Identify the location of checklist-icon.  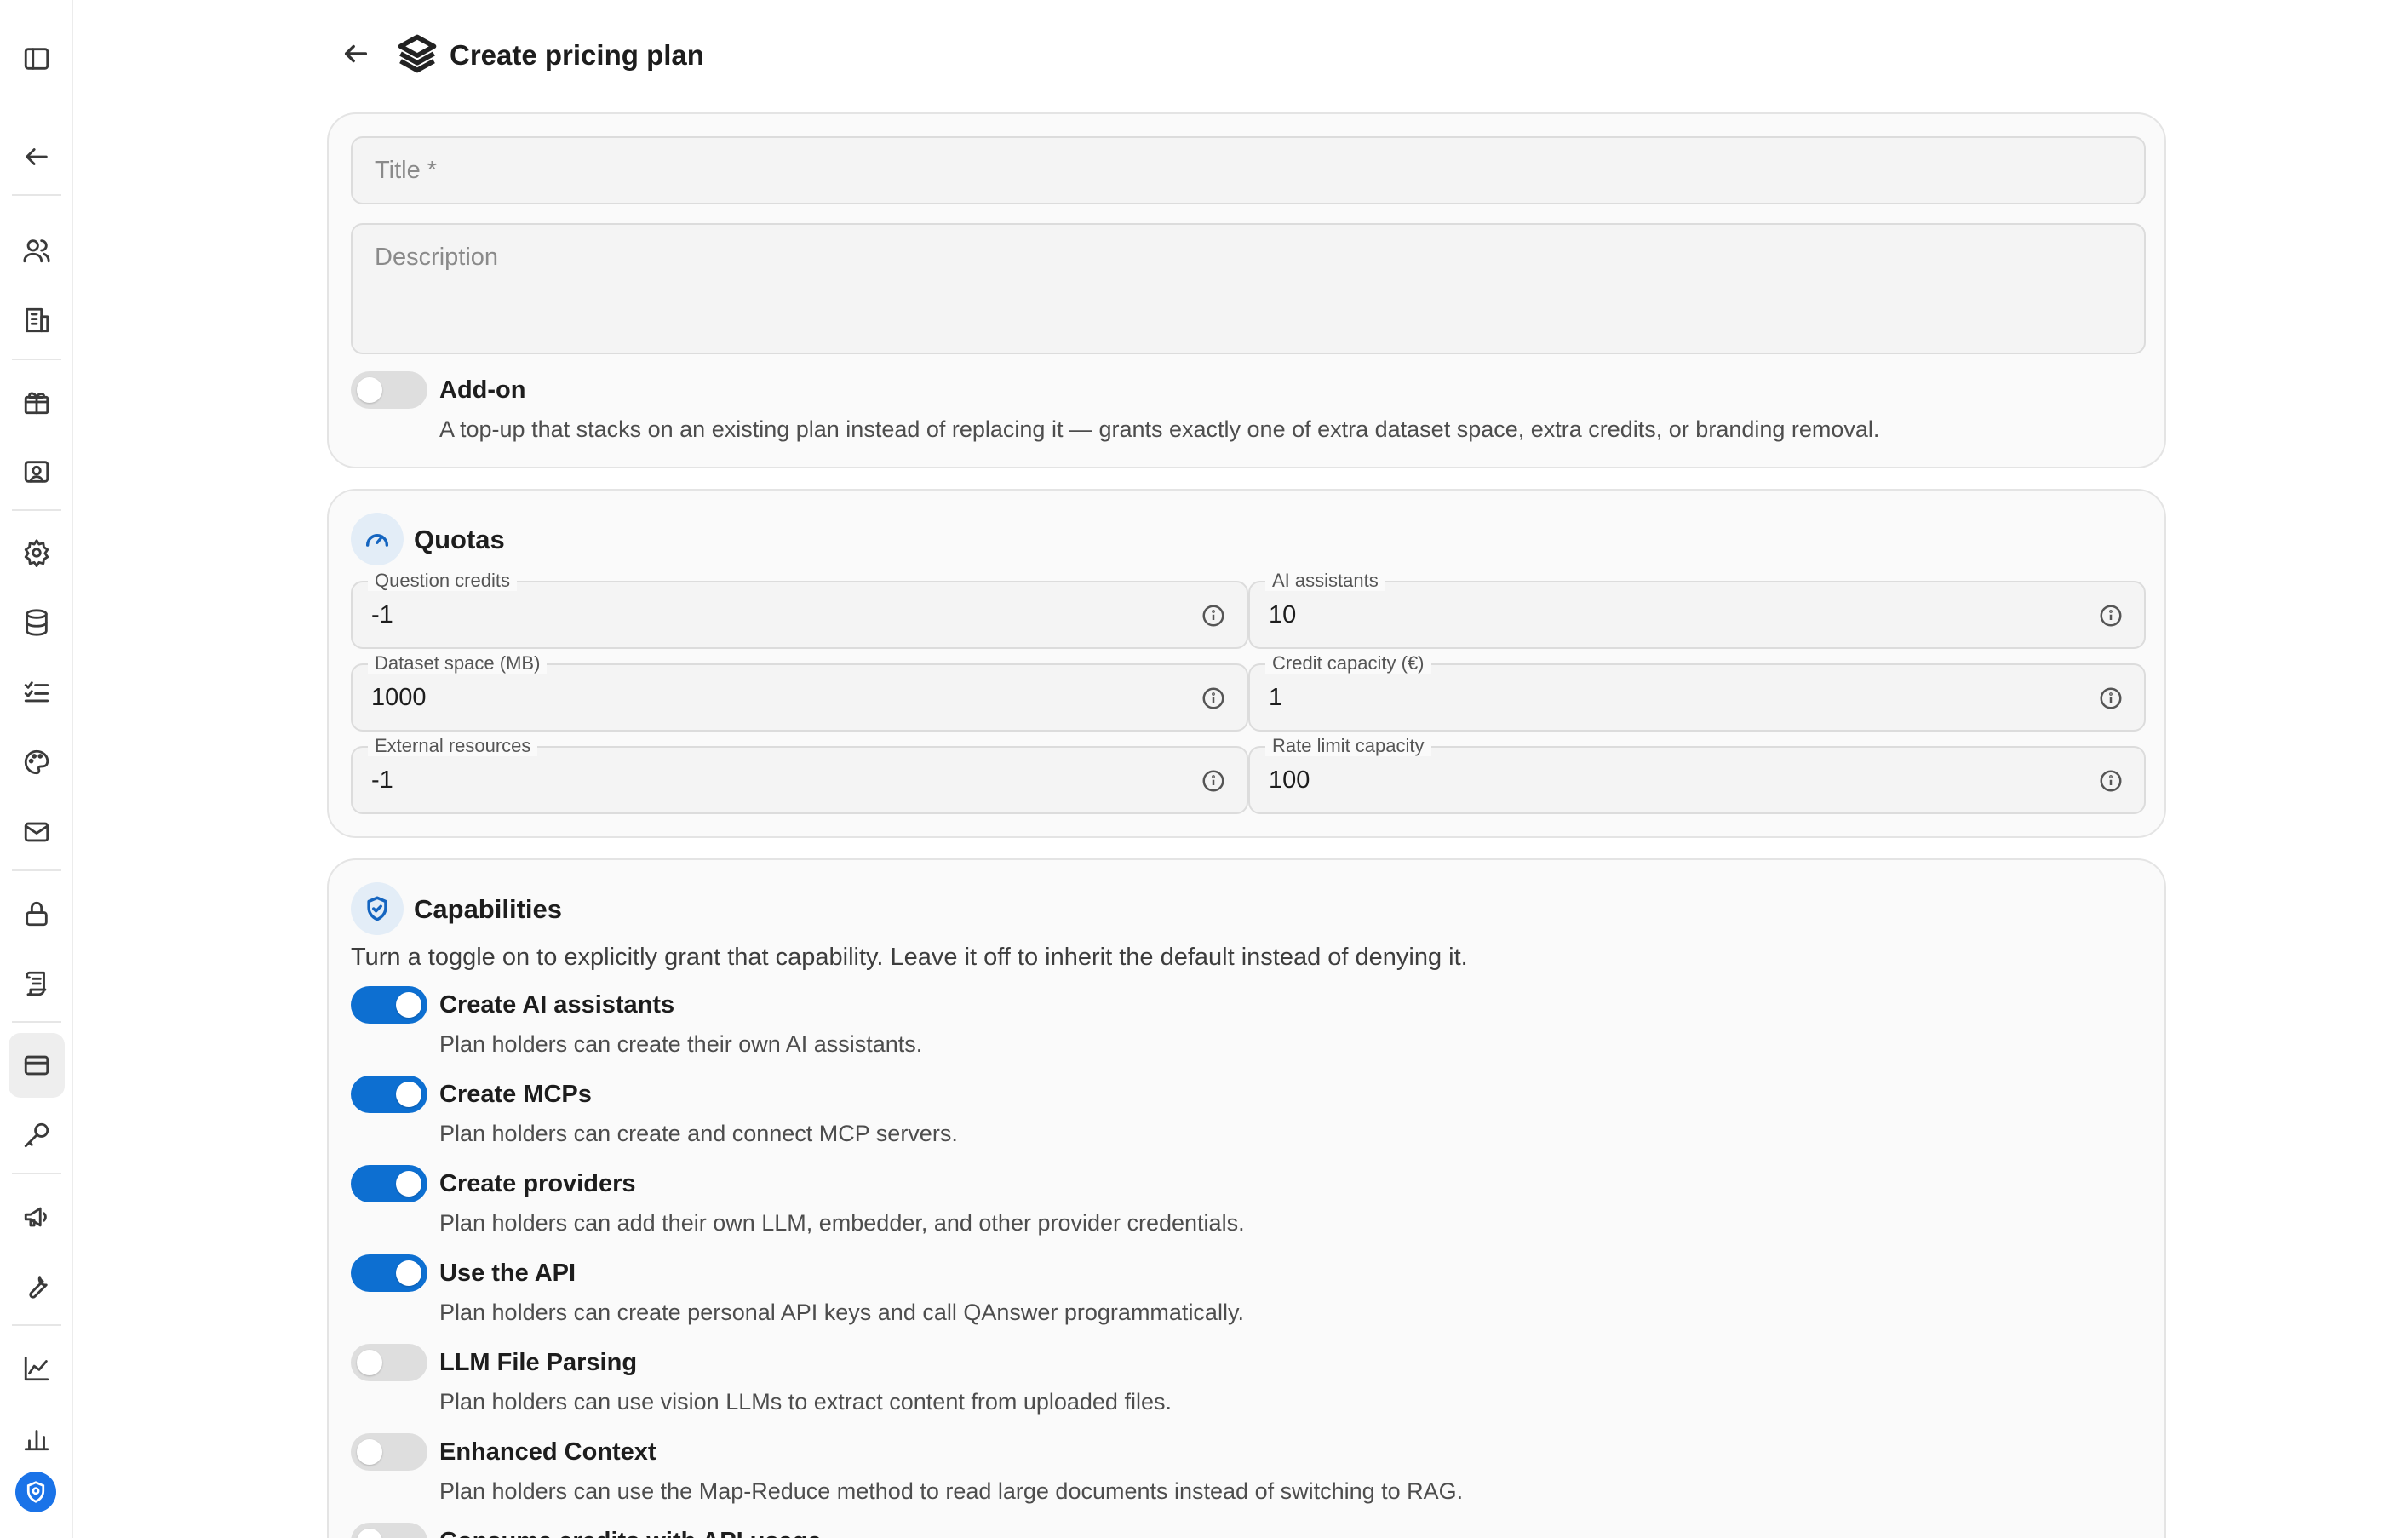
(36, 692).